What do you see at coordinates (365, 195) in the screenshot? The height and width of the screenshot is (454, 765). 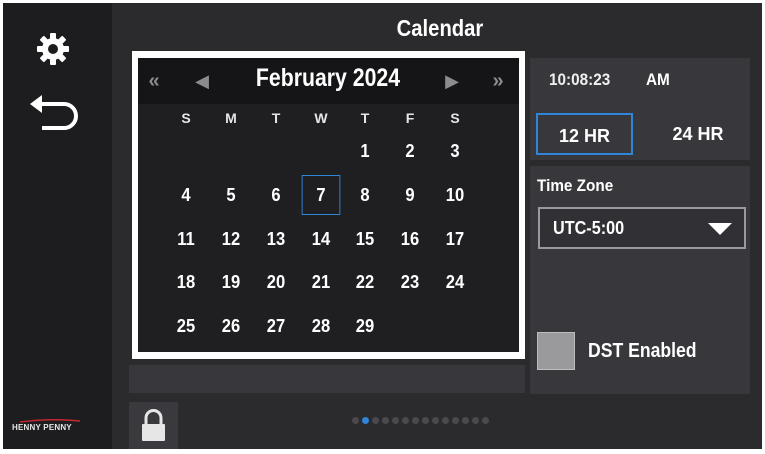 I see `day-cell: 8` at bounding box center [365, 195].